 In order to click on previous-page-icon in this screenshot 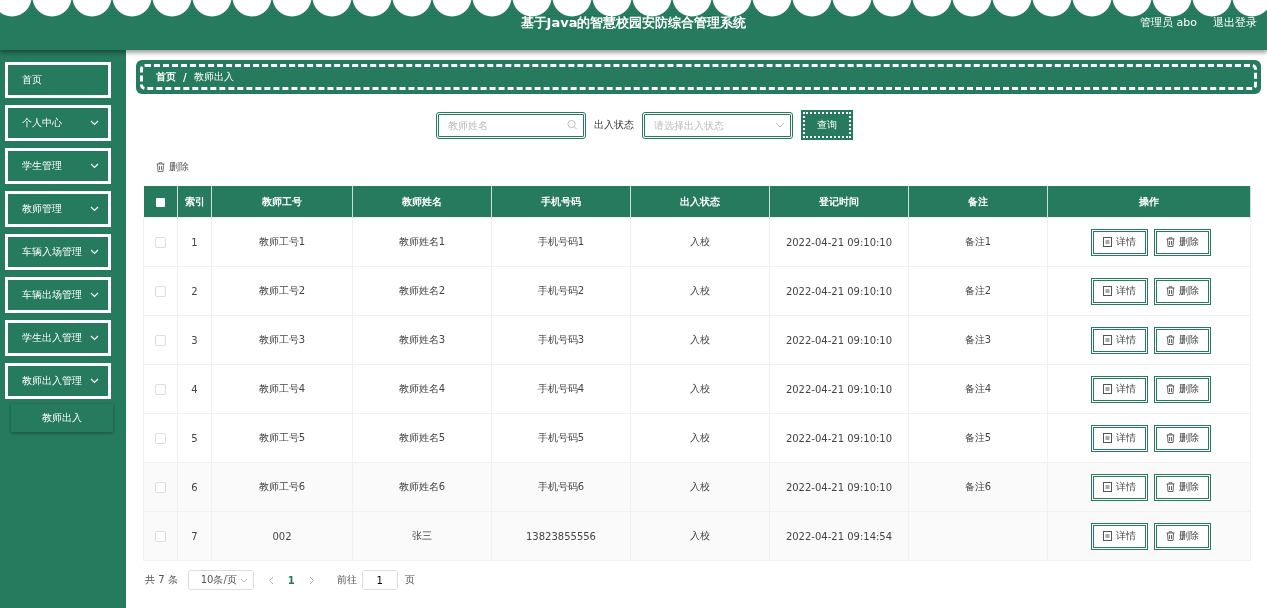, I will do `click(270, 580)`.